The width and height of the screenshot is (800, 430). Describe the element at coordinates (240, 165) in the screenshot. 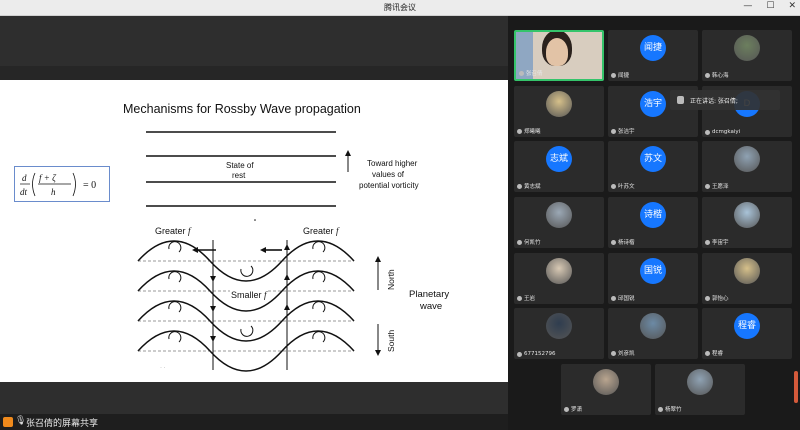

I see `state-label: State of` at that location.